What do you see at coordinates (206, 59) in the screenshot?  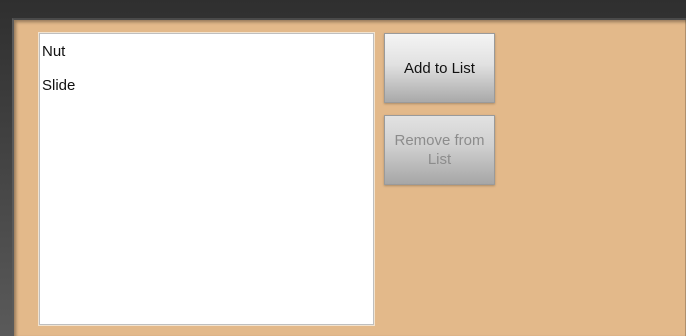 I see `list-item: Nut` at bounding box center [206, 59].